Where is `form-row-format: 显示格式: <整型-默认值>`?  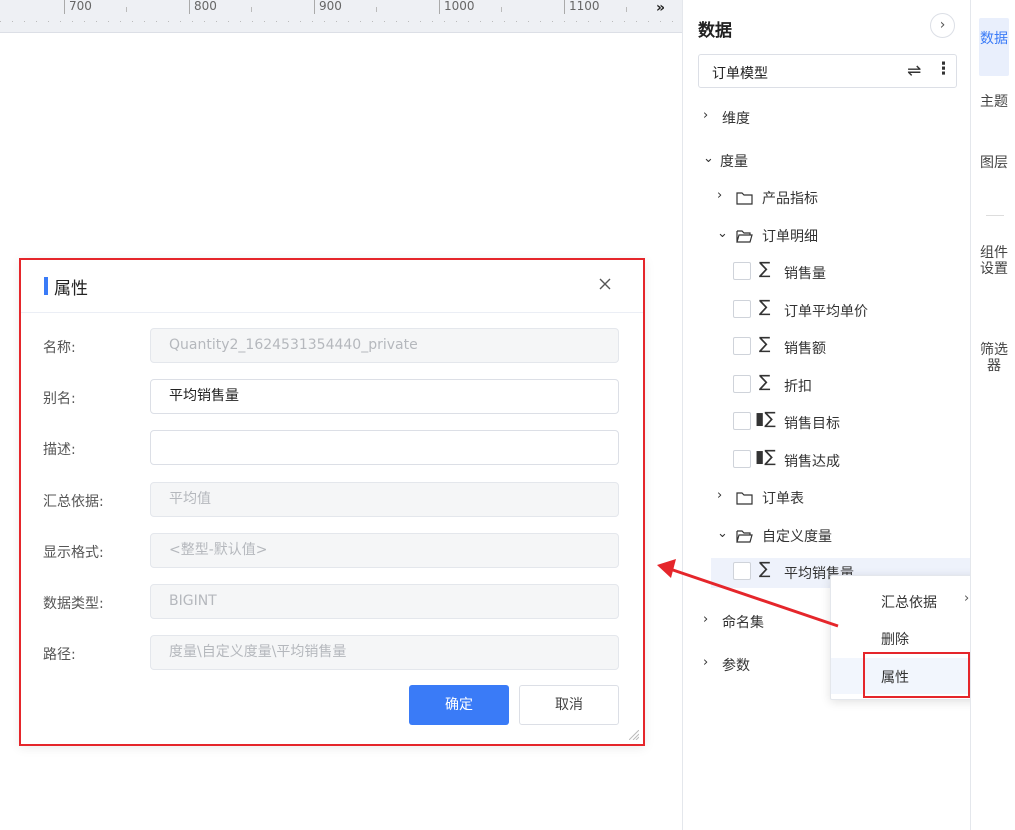
form-row-format: 显示格式: <整型-默认值> is located at coordinates (332, 551).